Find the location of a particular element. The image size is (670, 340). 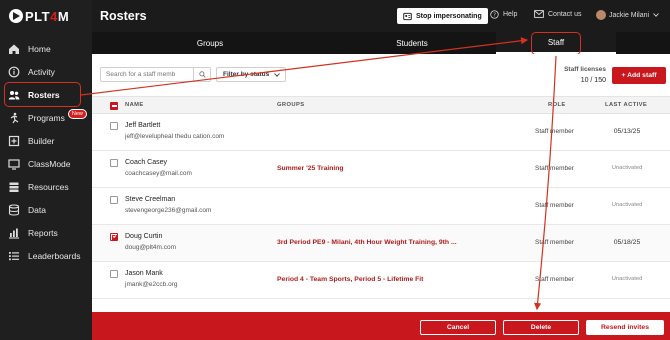

staff-email: jmank@e2ccb.org is located at coordinates (151, 284).